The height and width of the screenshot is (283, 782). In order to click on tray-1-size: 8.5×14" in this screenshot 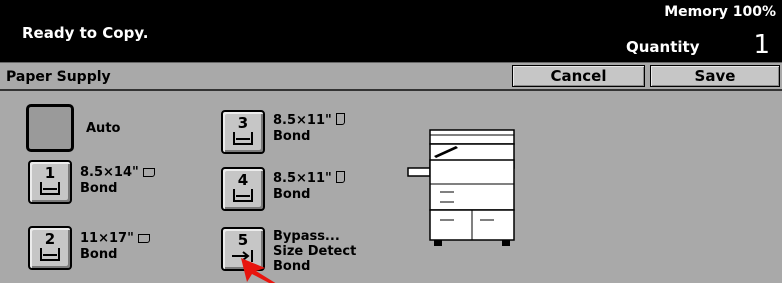, I will do `click(109, 172)`.